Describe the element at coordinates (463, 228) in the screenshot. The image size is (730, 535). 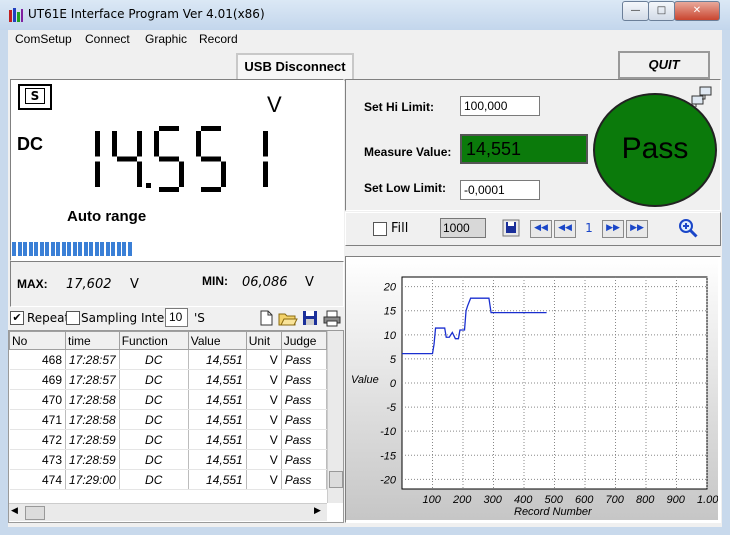
I see `points-input: 1000` at that location.